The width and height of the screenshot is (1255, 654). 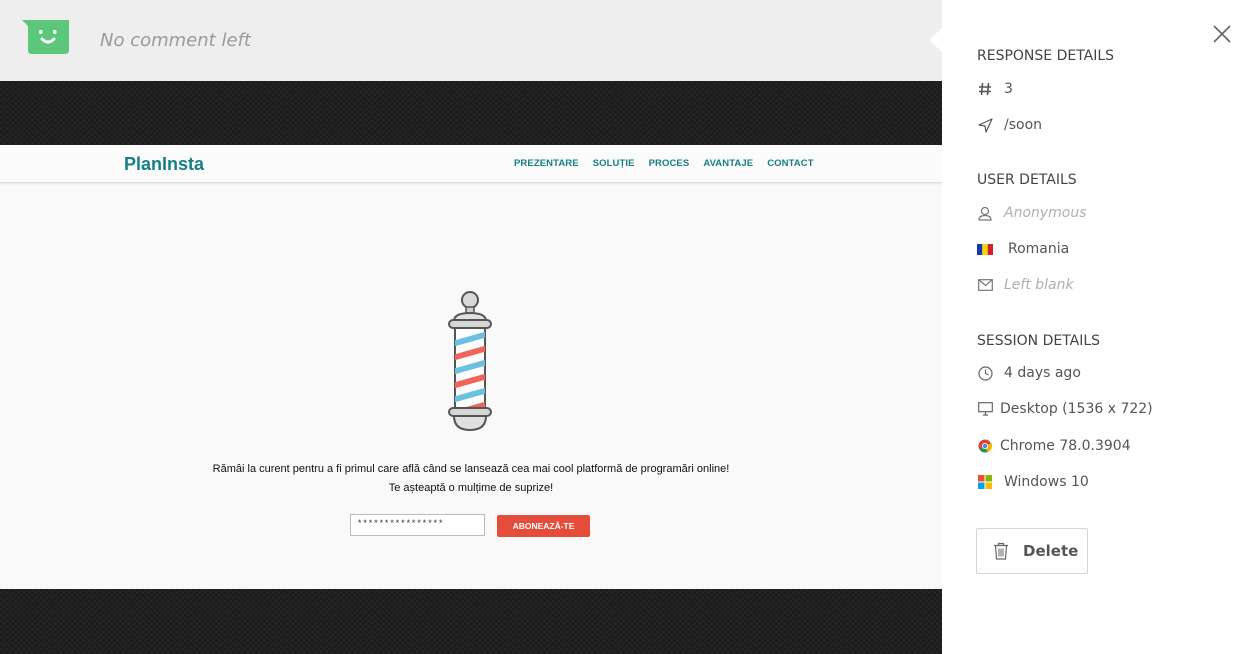 I want to click on session-time-row: 4 days ago, so click(x=1029, y=373).